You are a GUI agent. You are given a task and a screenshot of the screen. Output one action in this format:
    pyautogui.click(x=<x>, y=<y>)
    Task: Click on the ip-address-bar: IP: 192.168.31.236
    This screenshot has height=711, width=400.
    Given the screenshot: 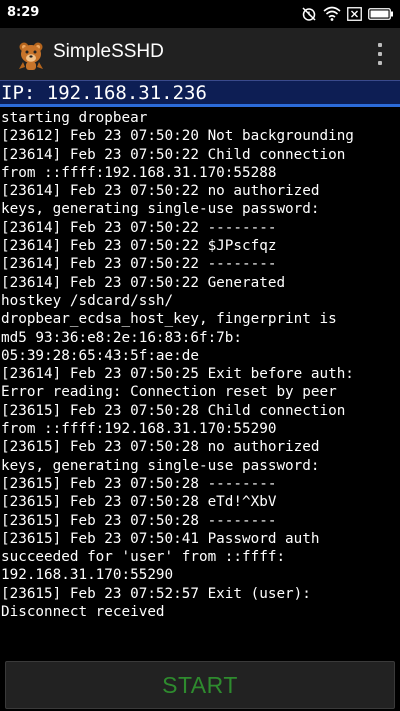 What is the action you would take?
    pyautogui.click(x=200, y=93)
    